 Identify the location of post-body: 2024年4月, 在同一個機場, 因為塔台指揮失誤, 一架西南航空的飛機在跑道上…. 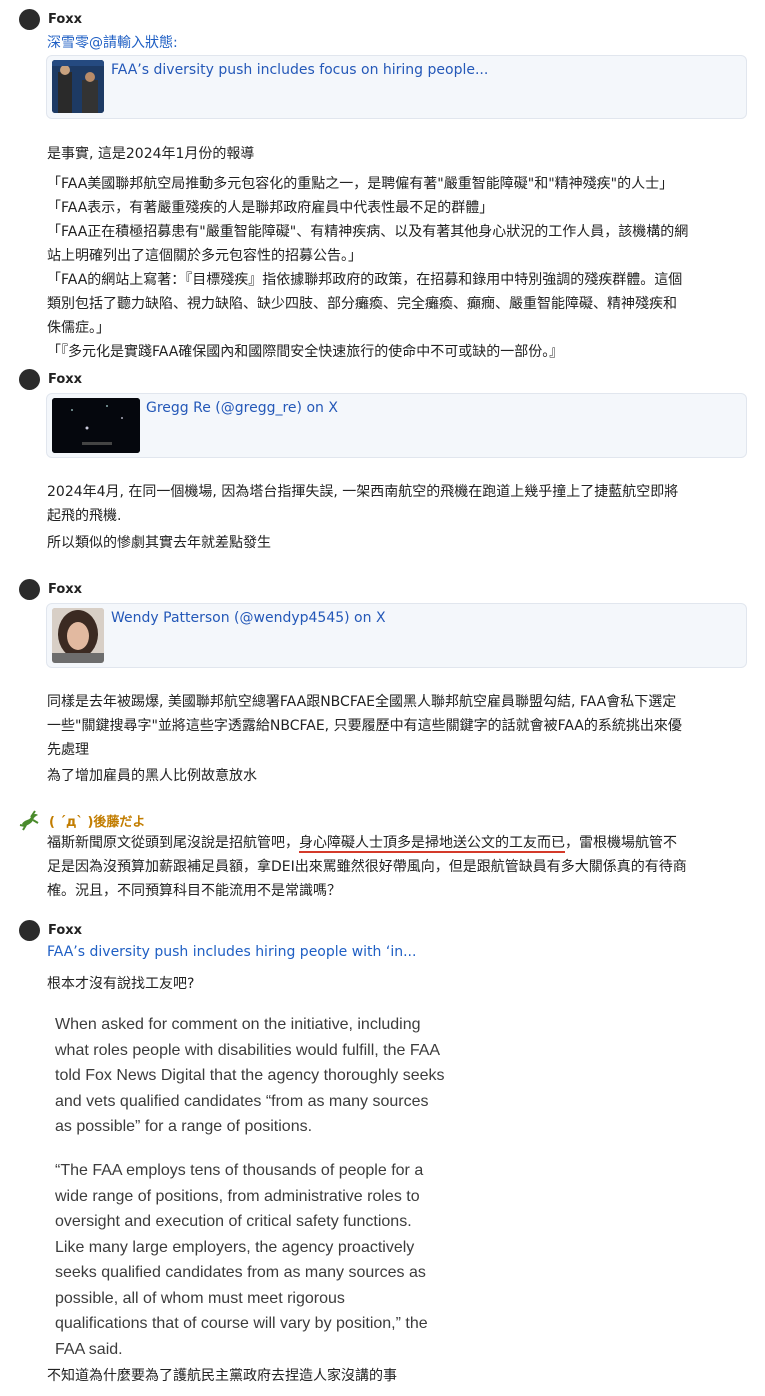
(397, 504).